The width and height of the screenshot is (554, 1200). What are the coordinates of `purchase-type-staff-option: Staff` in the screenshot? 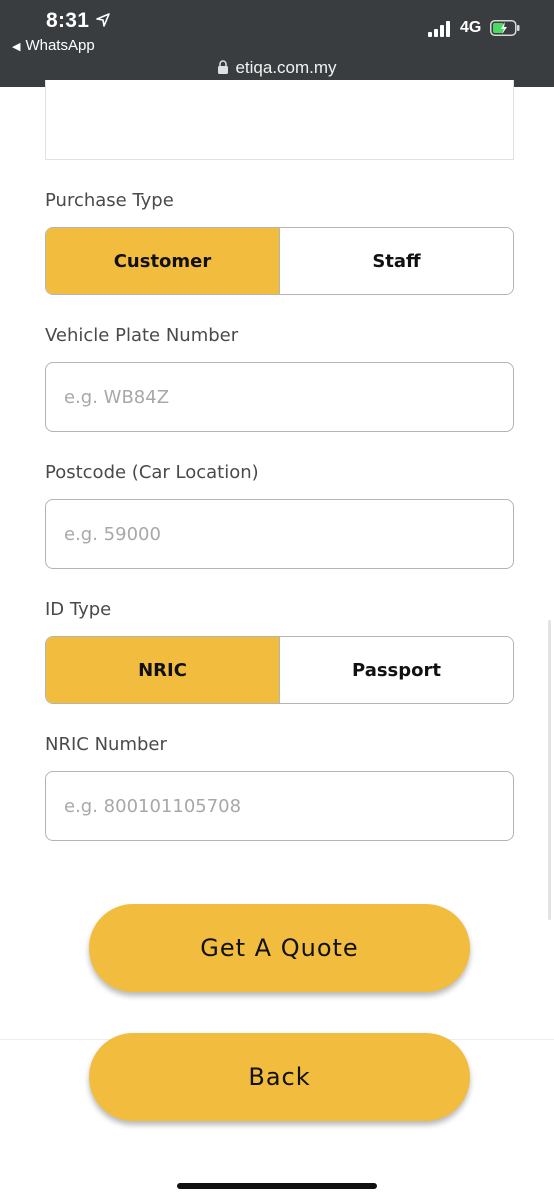 It's located at (396, 261).